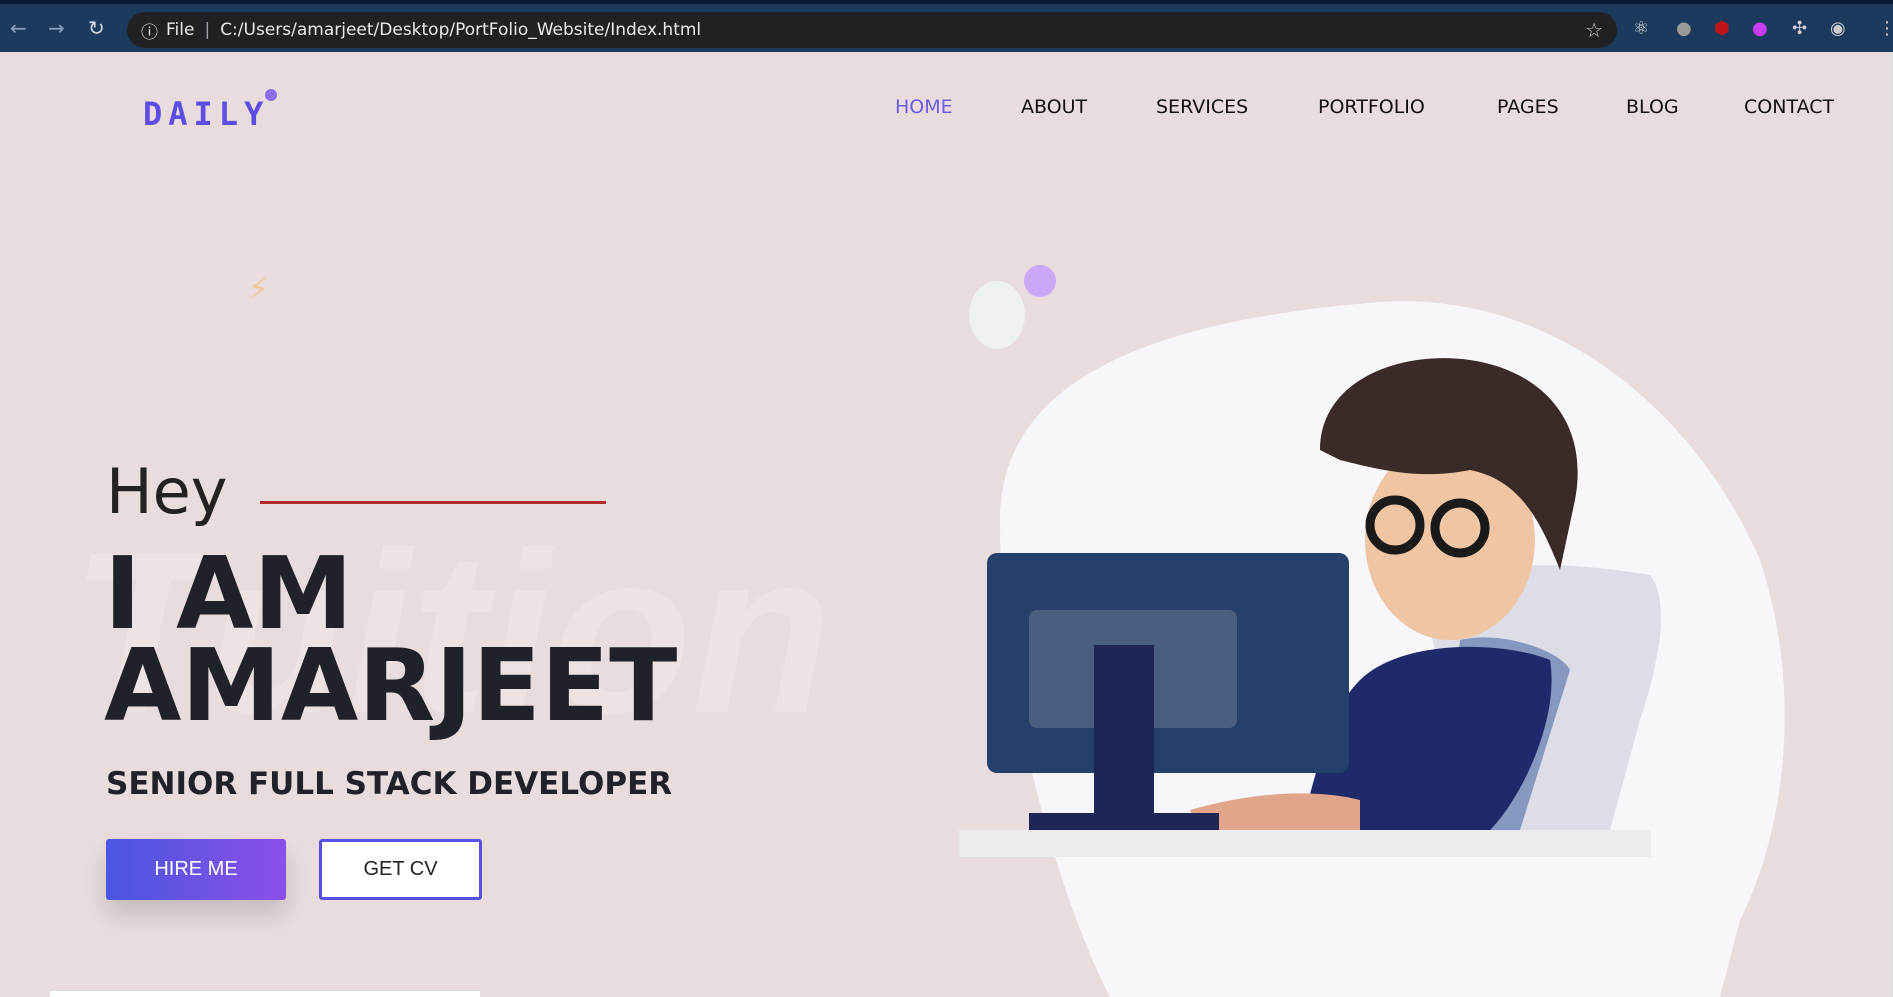  What do you see at coordinates (196, 869) in the screenshot?
I see `hire-me-button: HIRE ME` at bounding box center [196, 869].